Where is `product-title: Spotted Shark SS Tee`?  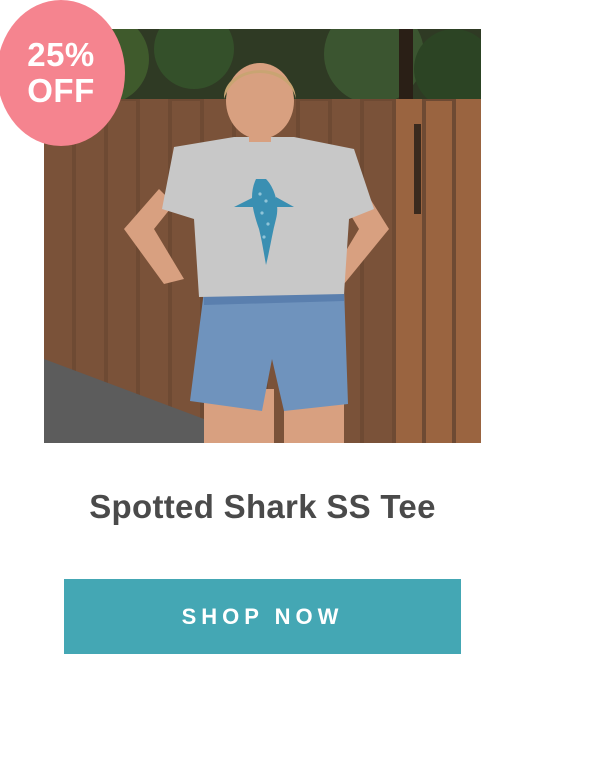
product-title: Spotted Shark SS Tee is located at coordinates (262, 507).